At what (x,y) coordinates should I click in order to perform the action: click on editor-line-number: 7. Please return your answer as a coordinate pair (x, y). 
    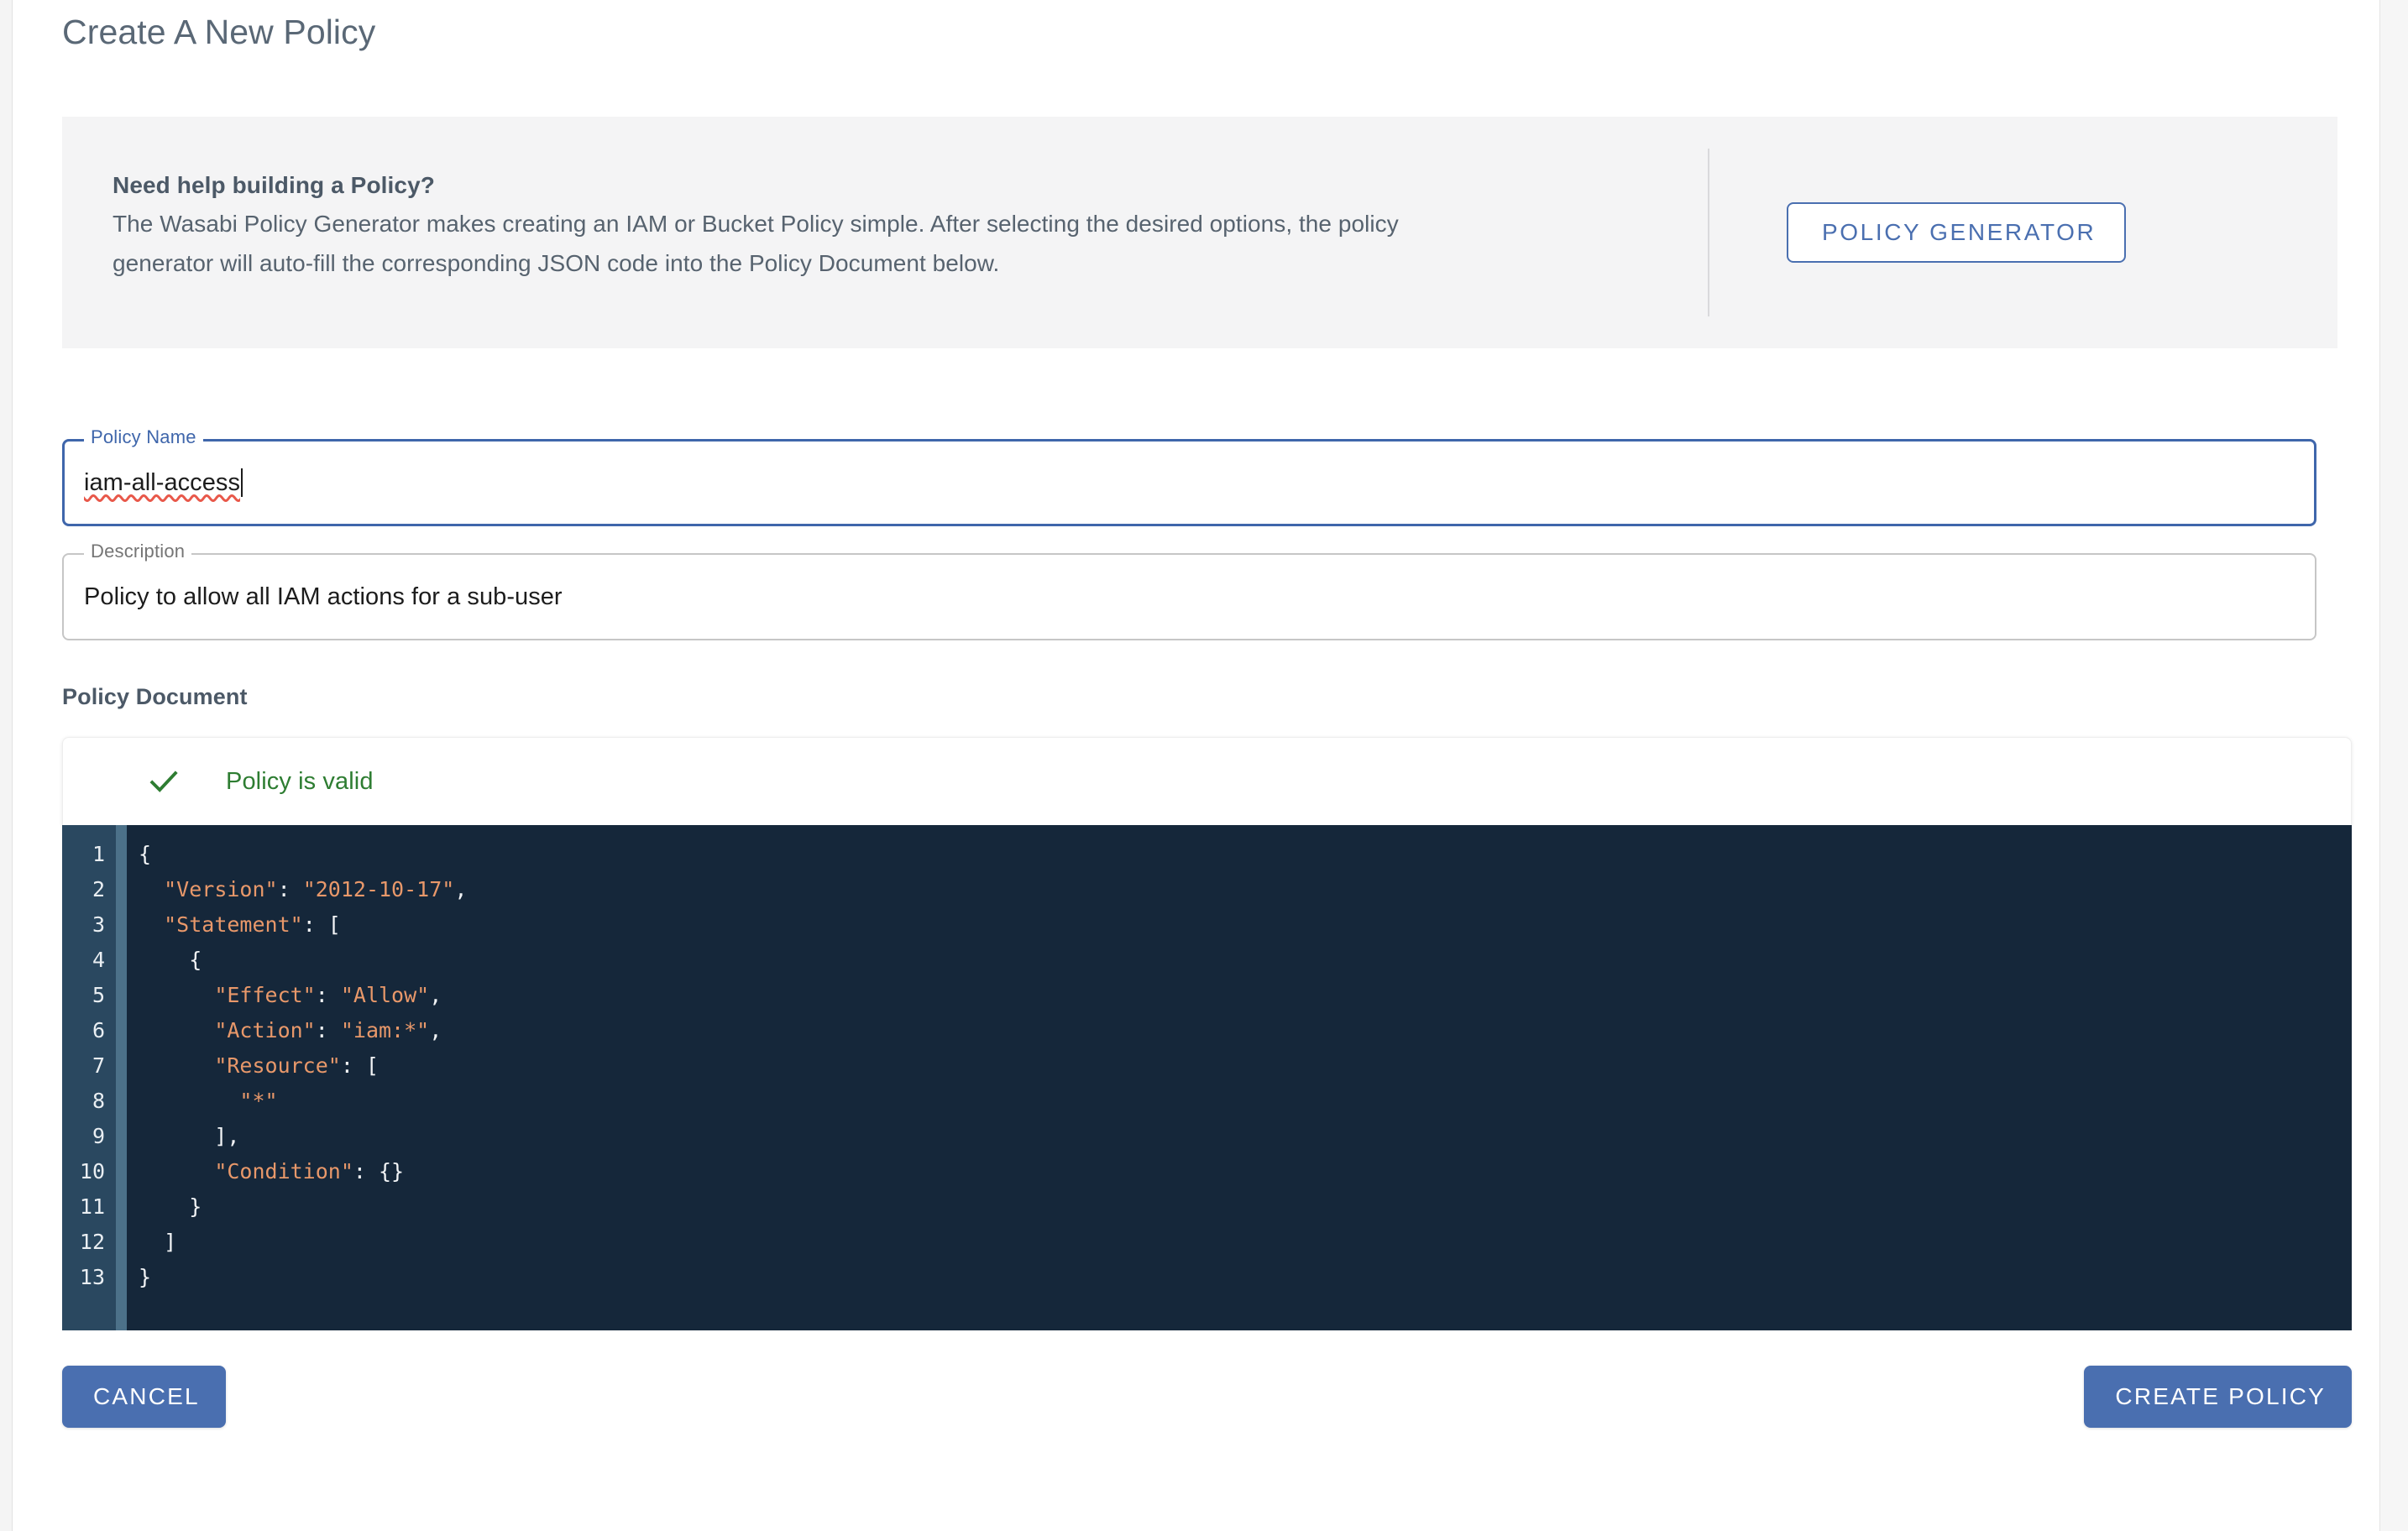
    Looking at the image, I should click on (99, 1066).